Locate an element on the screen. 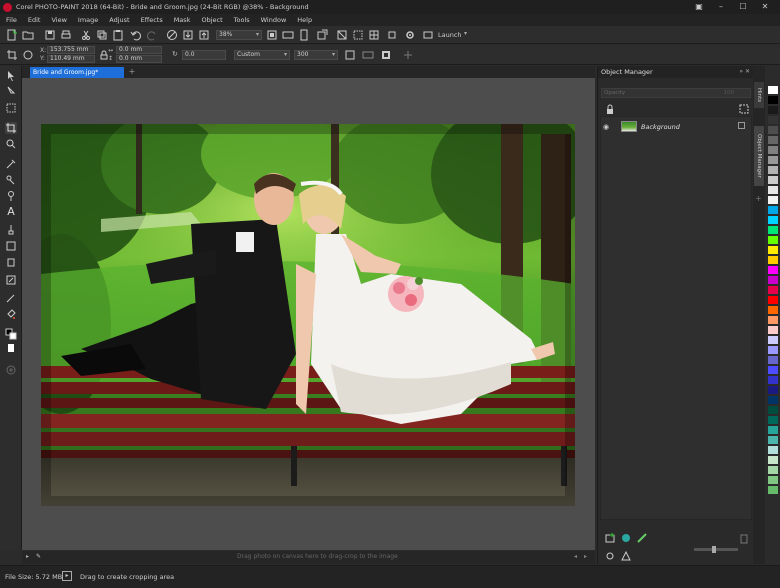  rectangle-tool-icon is located at coordinates (11, 246).